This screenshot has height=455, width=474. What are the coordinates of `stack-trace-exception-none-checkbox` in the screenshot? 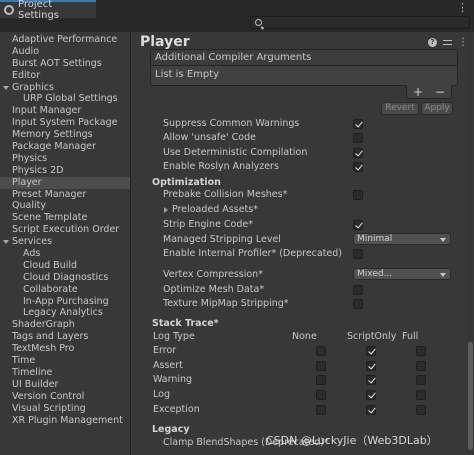 It's located at (321, 410).